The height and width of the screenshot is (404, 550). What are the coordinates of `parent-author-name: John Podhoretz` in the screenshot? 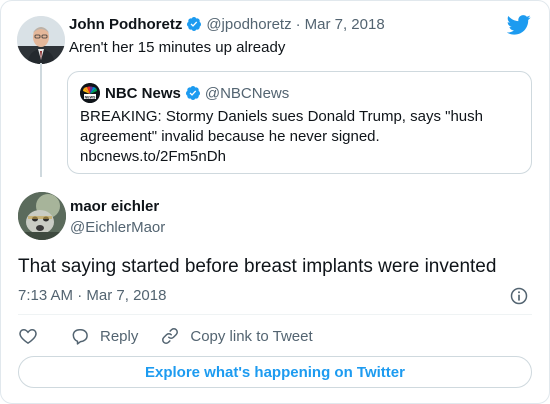 It's located at (125, 24).